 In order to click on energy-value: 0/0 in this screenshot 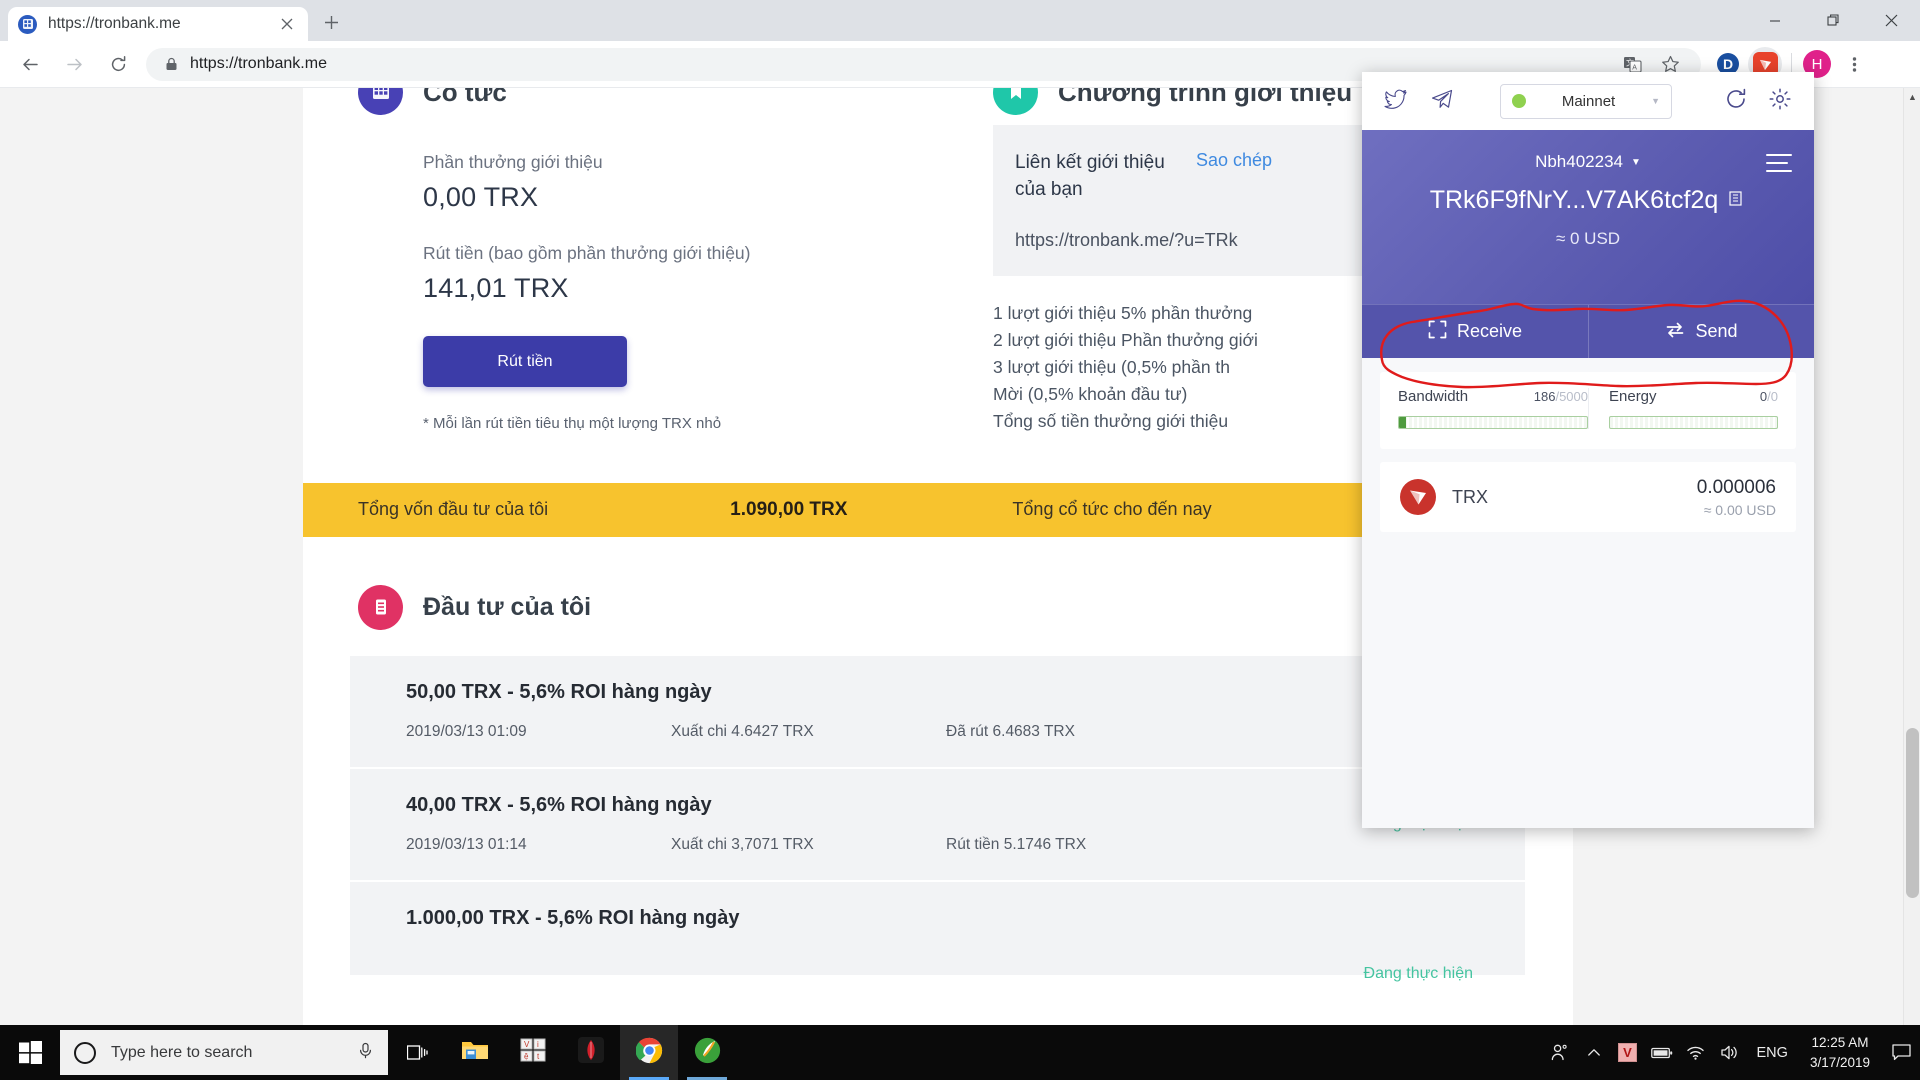, I will do `click(1768, 396)`.